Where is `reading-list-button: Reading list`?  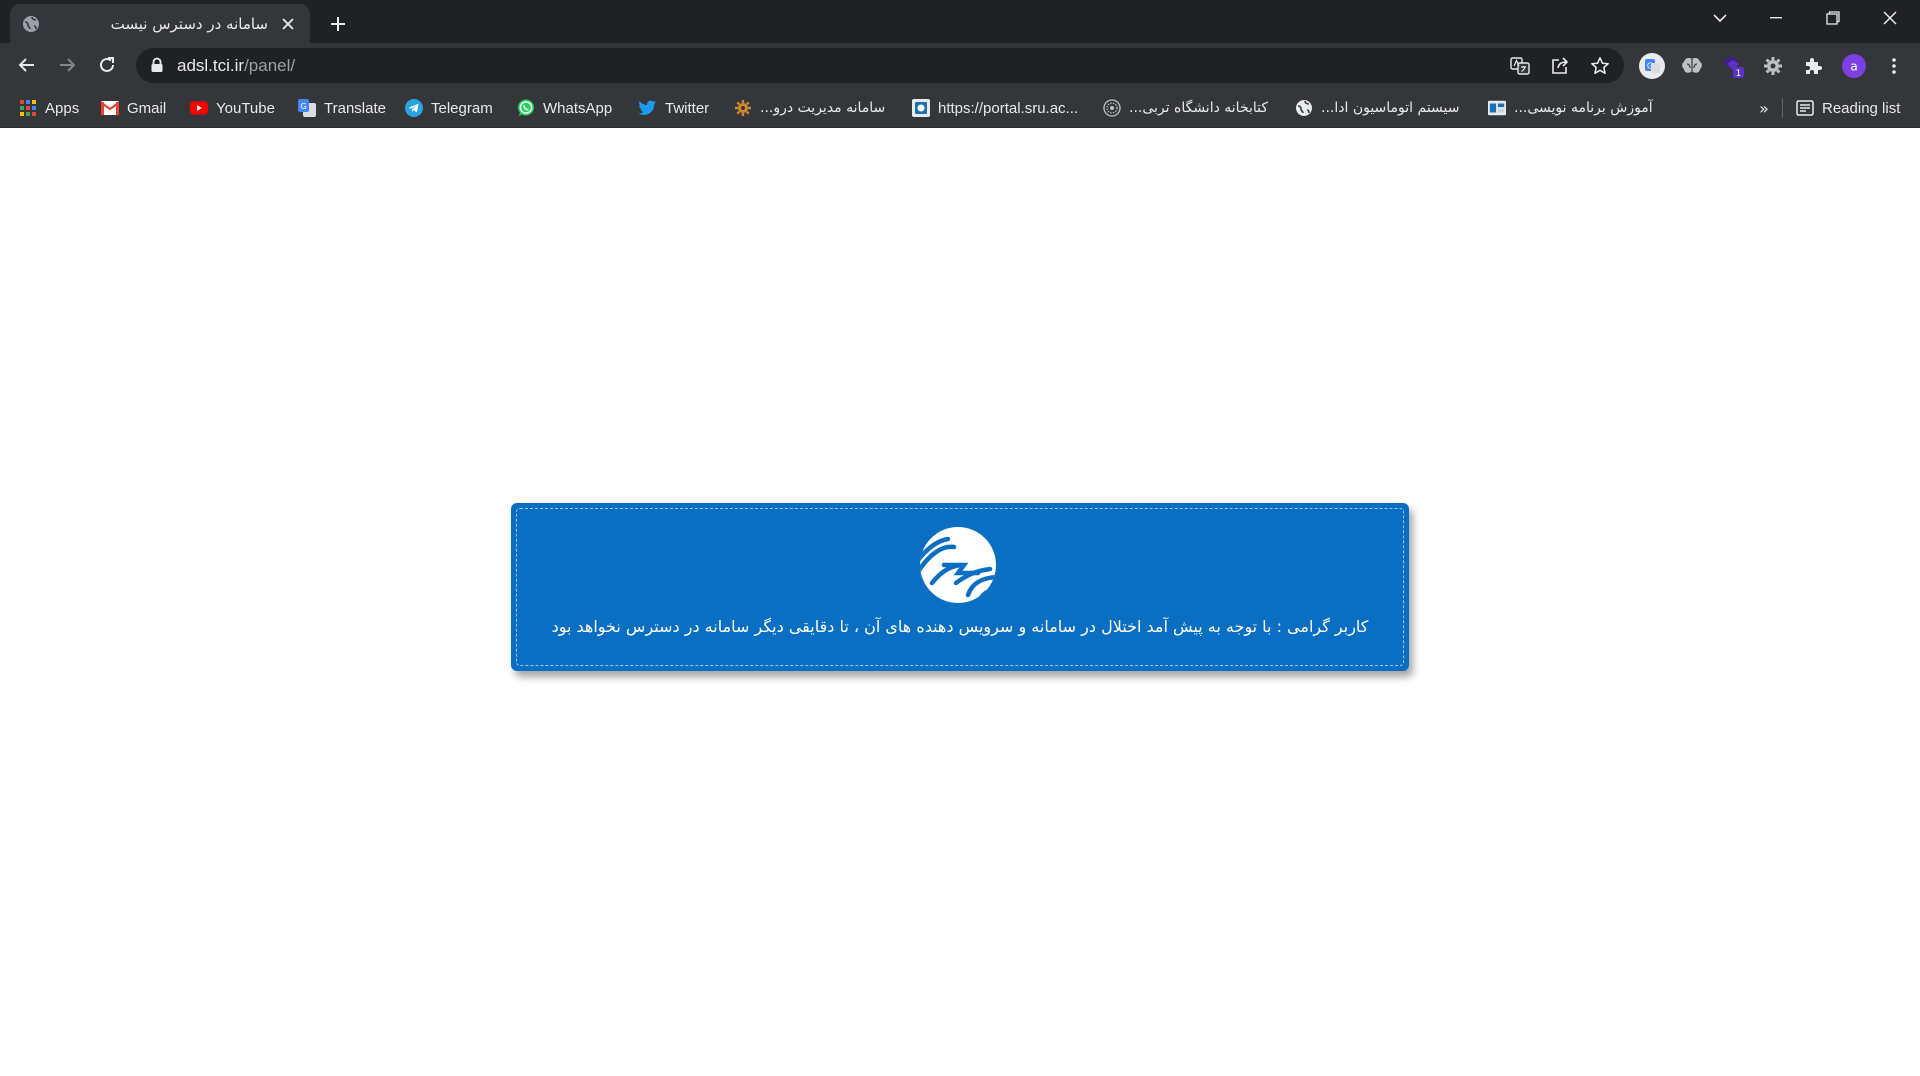 reading-list-button: Reading list is located at coordinates (1848, 108).